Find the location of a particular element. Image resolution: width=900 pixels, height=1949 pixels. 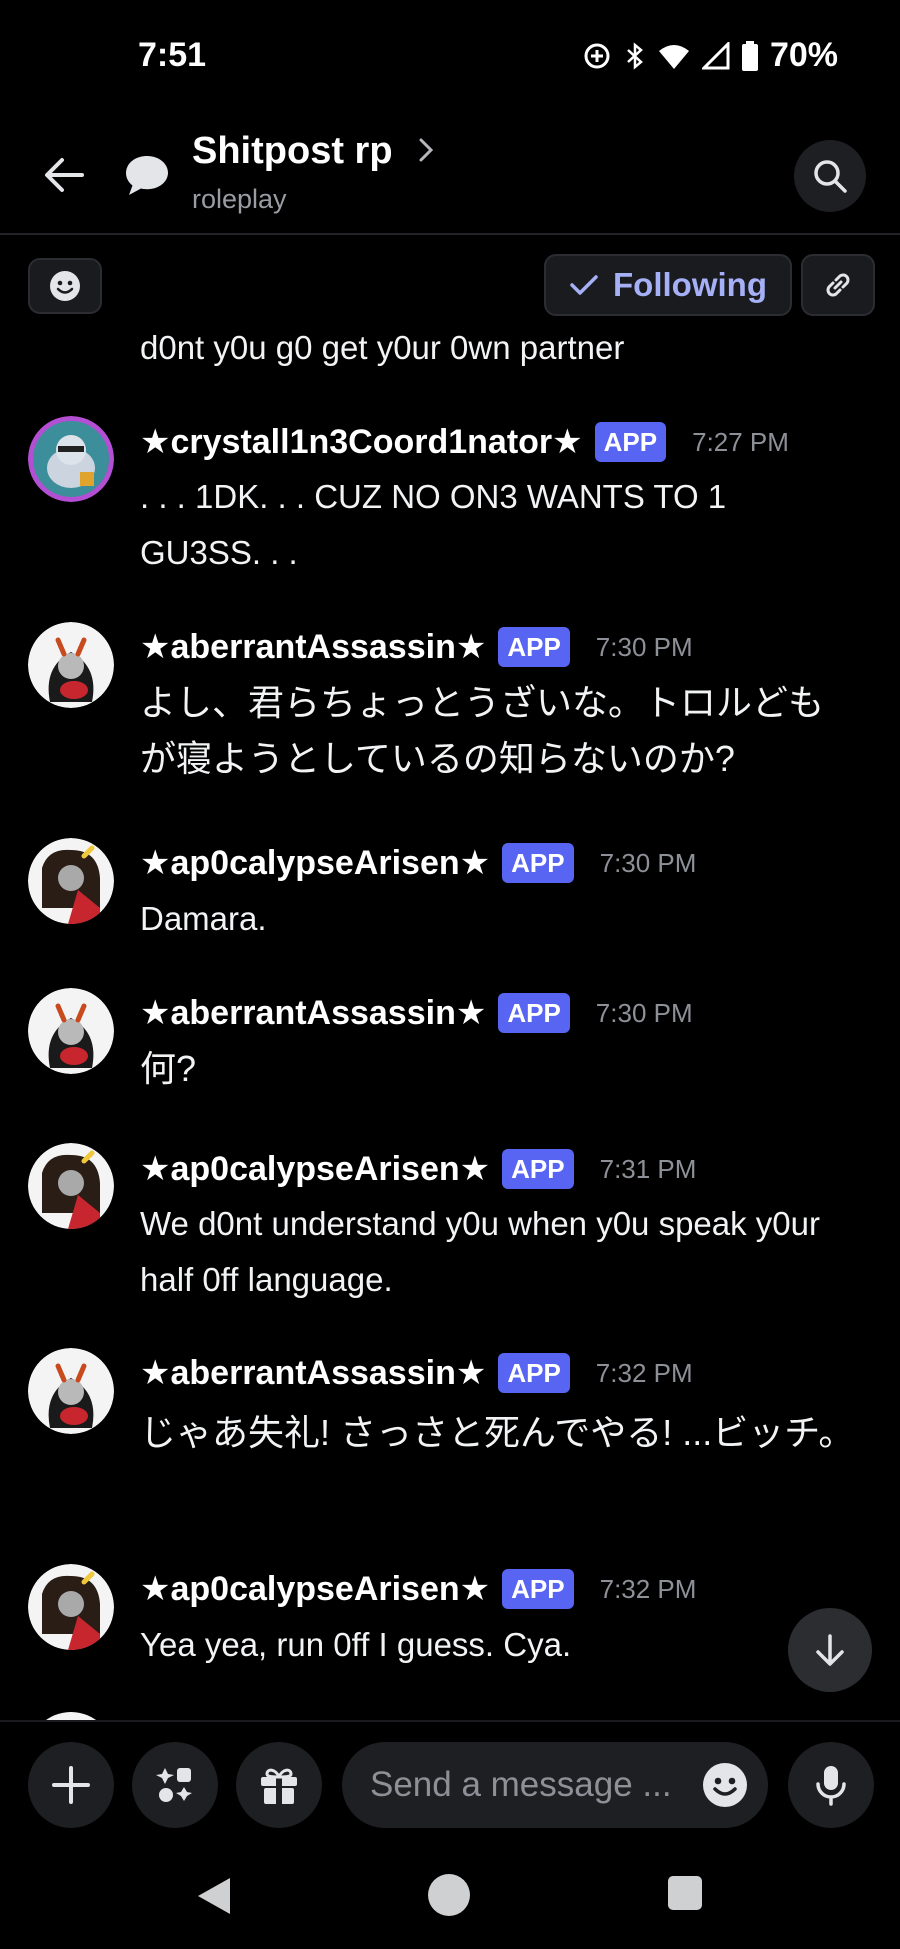

data-saver-icon is located at coordinates (597, 55).